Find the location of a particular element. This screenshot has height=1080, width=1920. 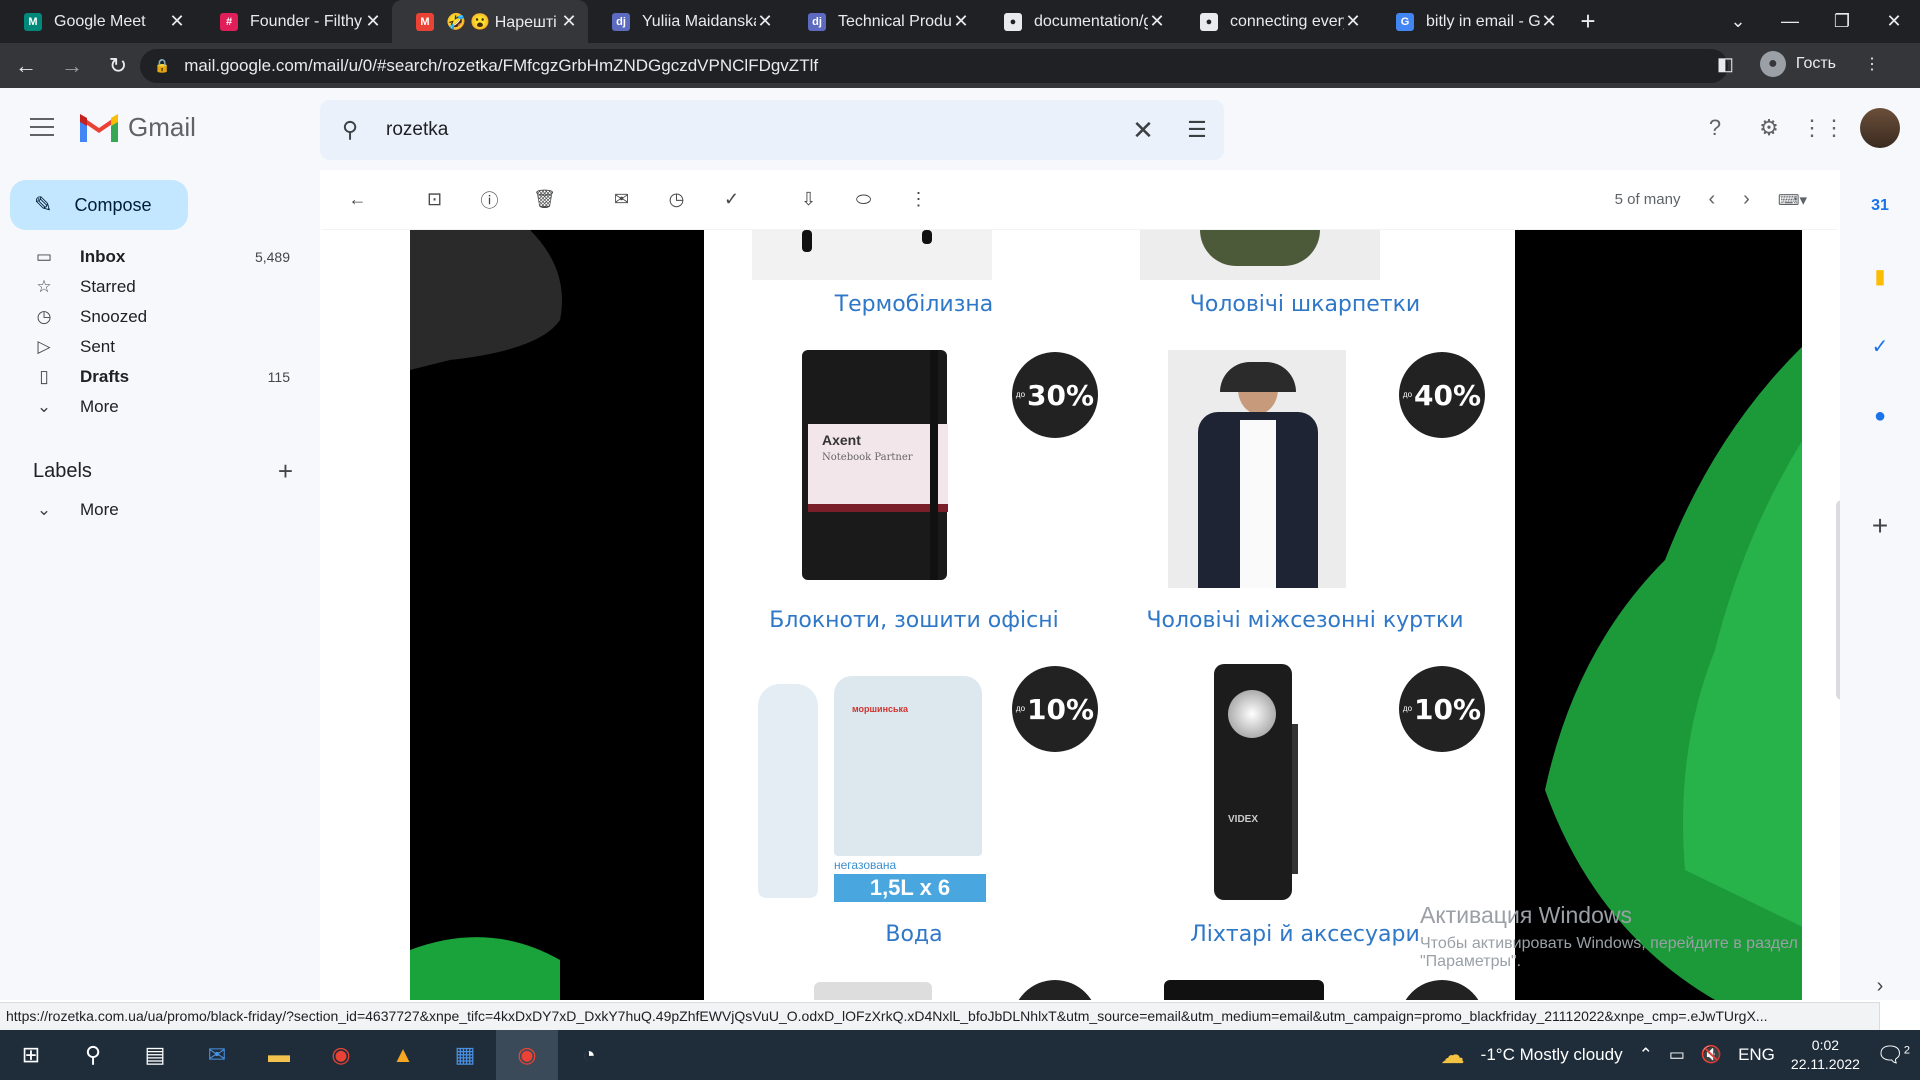

keep-icon: ▮ is located at coordinates (1880, 276).